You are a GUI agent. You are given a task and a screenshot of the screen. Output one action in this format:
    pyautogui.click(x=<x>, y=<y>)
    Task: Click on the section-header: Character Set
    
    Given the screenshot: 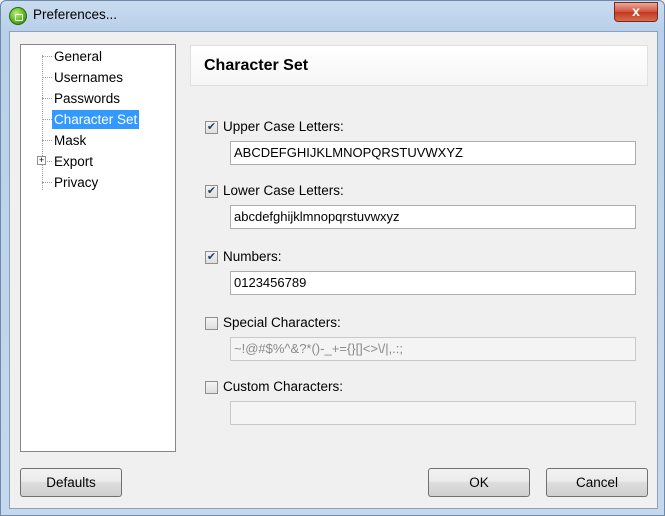 What is the action you would take?
    pyautogui.click(x=419, y=65)
    